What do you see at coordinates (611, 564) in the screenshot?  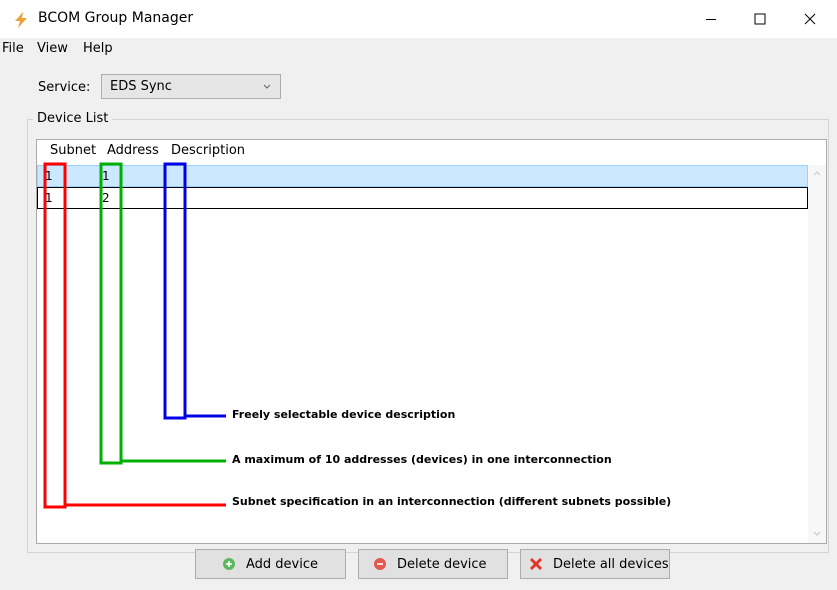 I see `delete-all-devices-label: Delete all devices` at bounding box center [611, 564].